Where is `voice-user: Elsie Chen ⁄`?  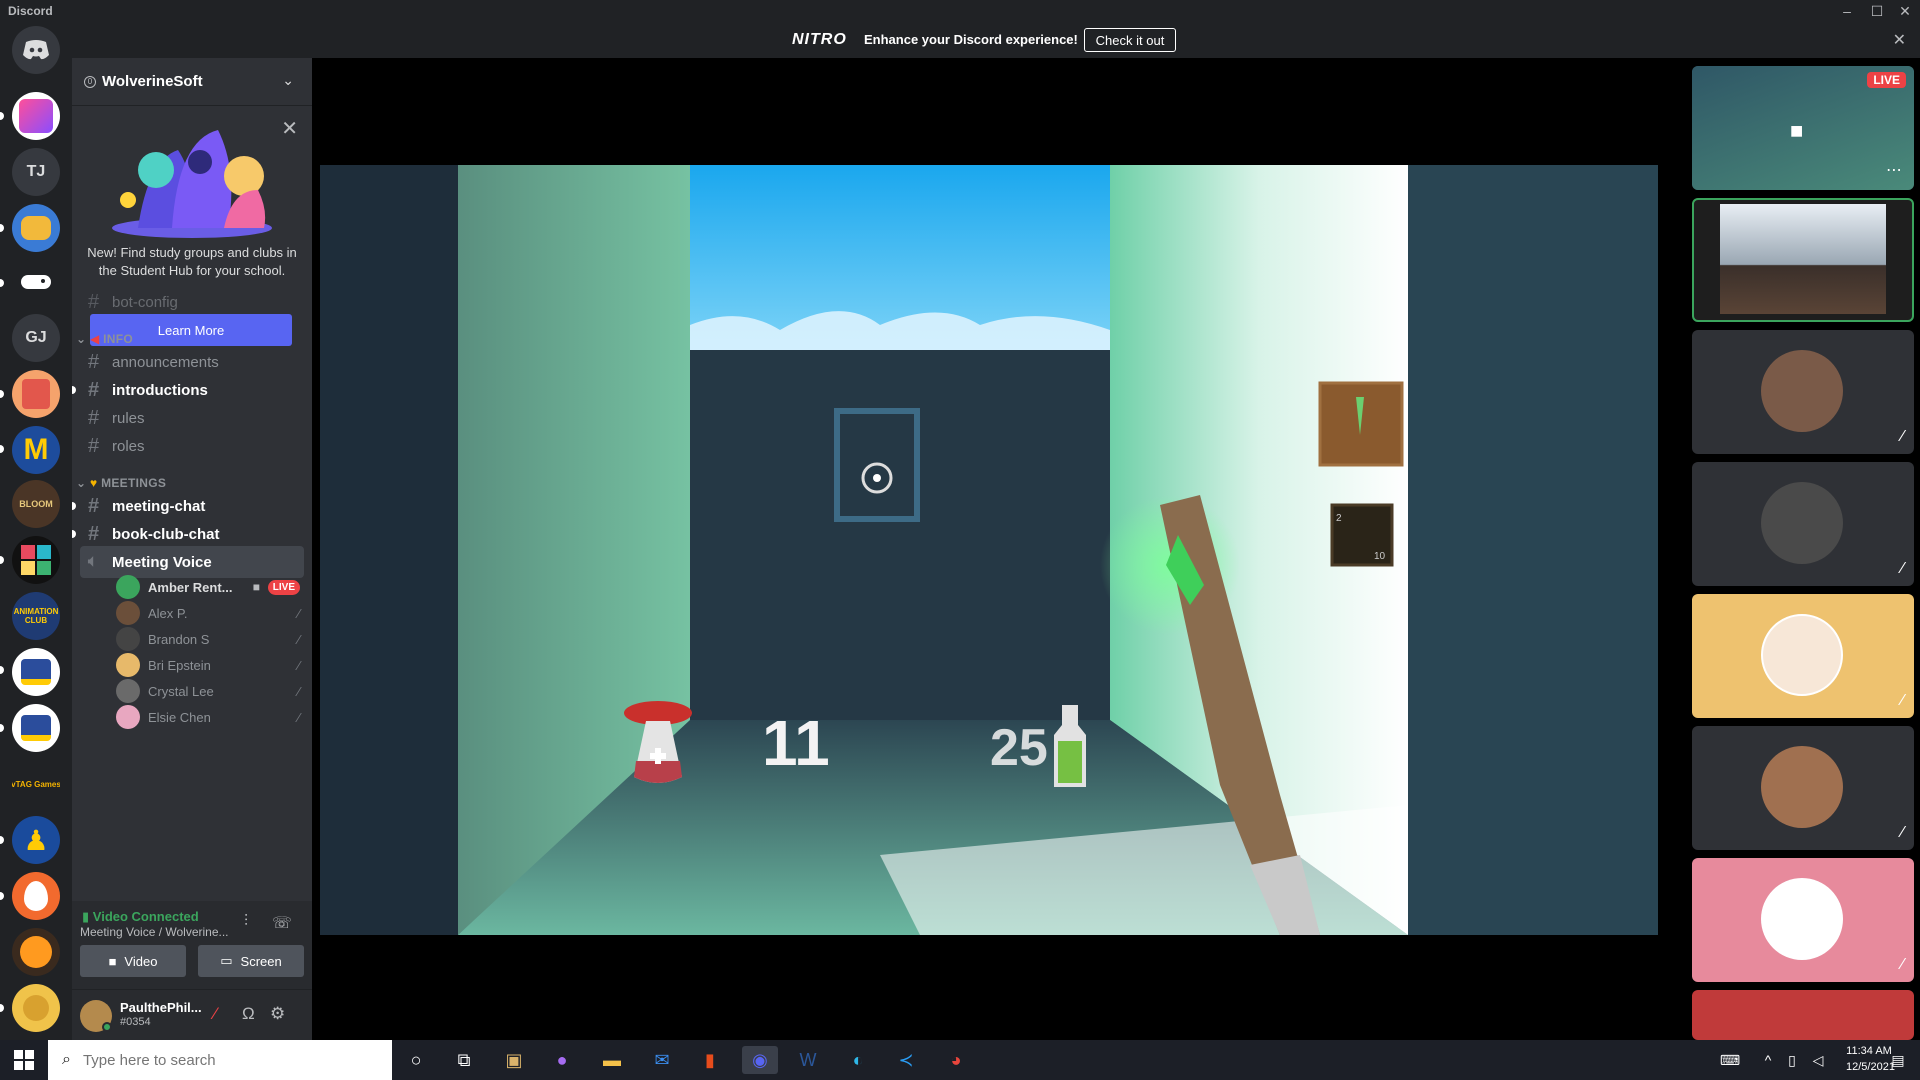
voice-user: Elsie Chen ⁄ is located at coordinates (211, 717).